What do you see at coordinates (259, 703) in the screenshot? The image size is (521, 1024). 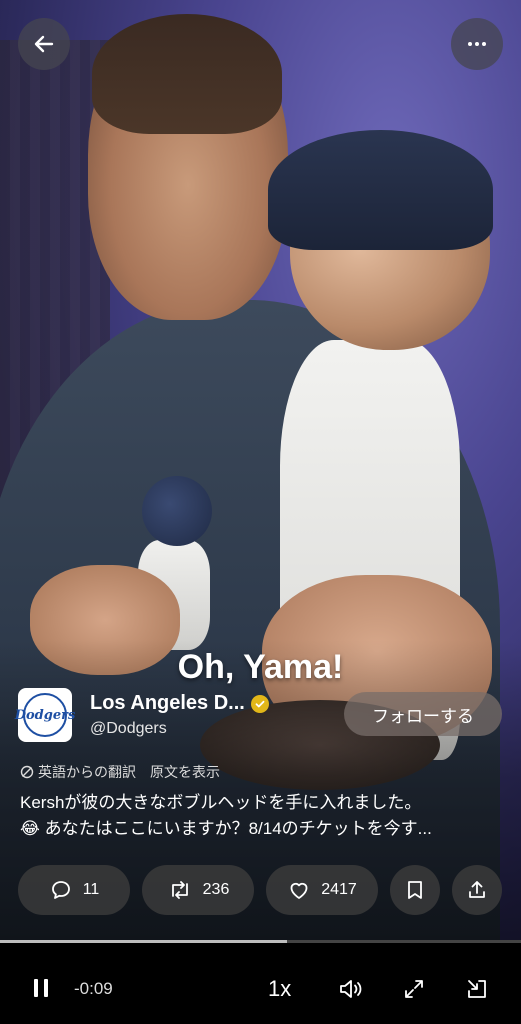 I see `verified-badge-icon` at bounding box center [259, 703].